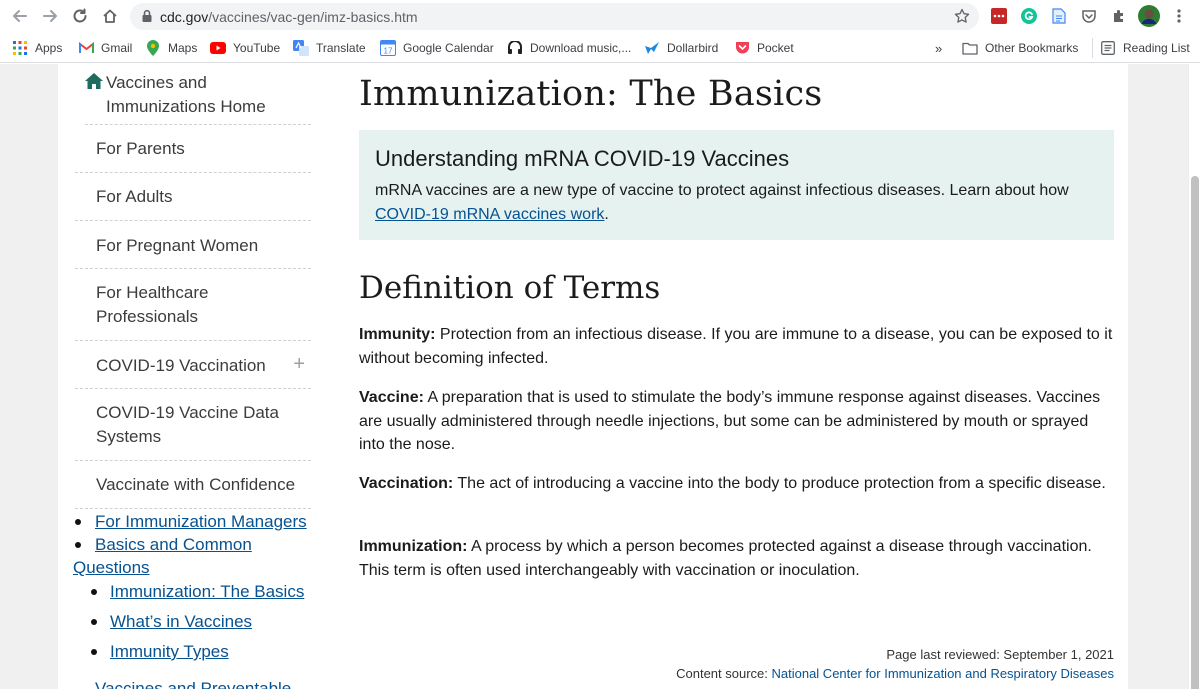 The height and width of the screenshot is (689, 1200). I want to click on sidebar-item-label: For Parents, so click(140, 148).